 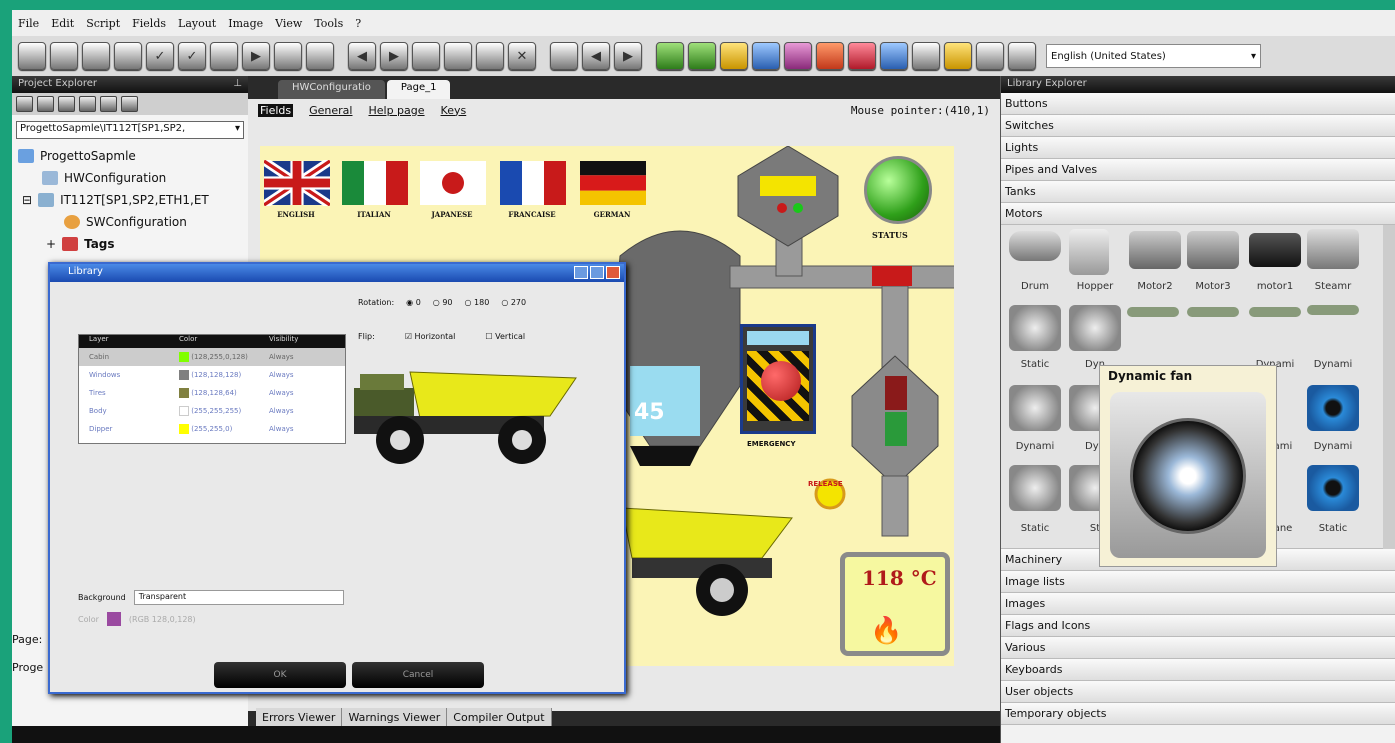 What do you see at coordinates (513, 302) in the screenshot?
I see `rotation-270-radio: ○ 270` at bounding box center [513, 302].